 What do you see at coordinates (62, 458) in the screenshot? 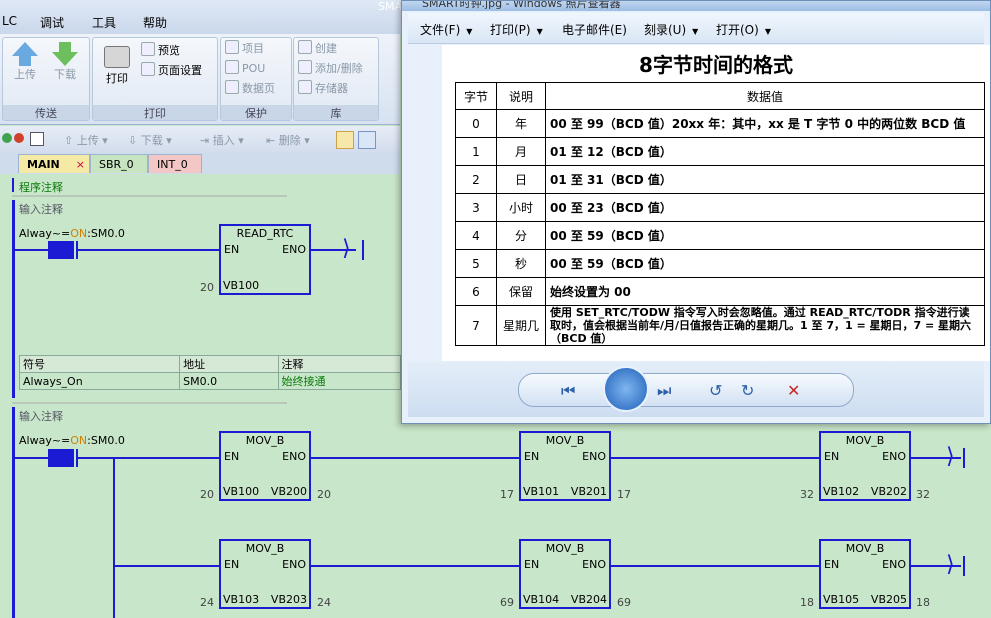
I see `network-2-contact` at bounding box center [62, 458].